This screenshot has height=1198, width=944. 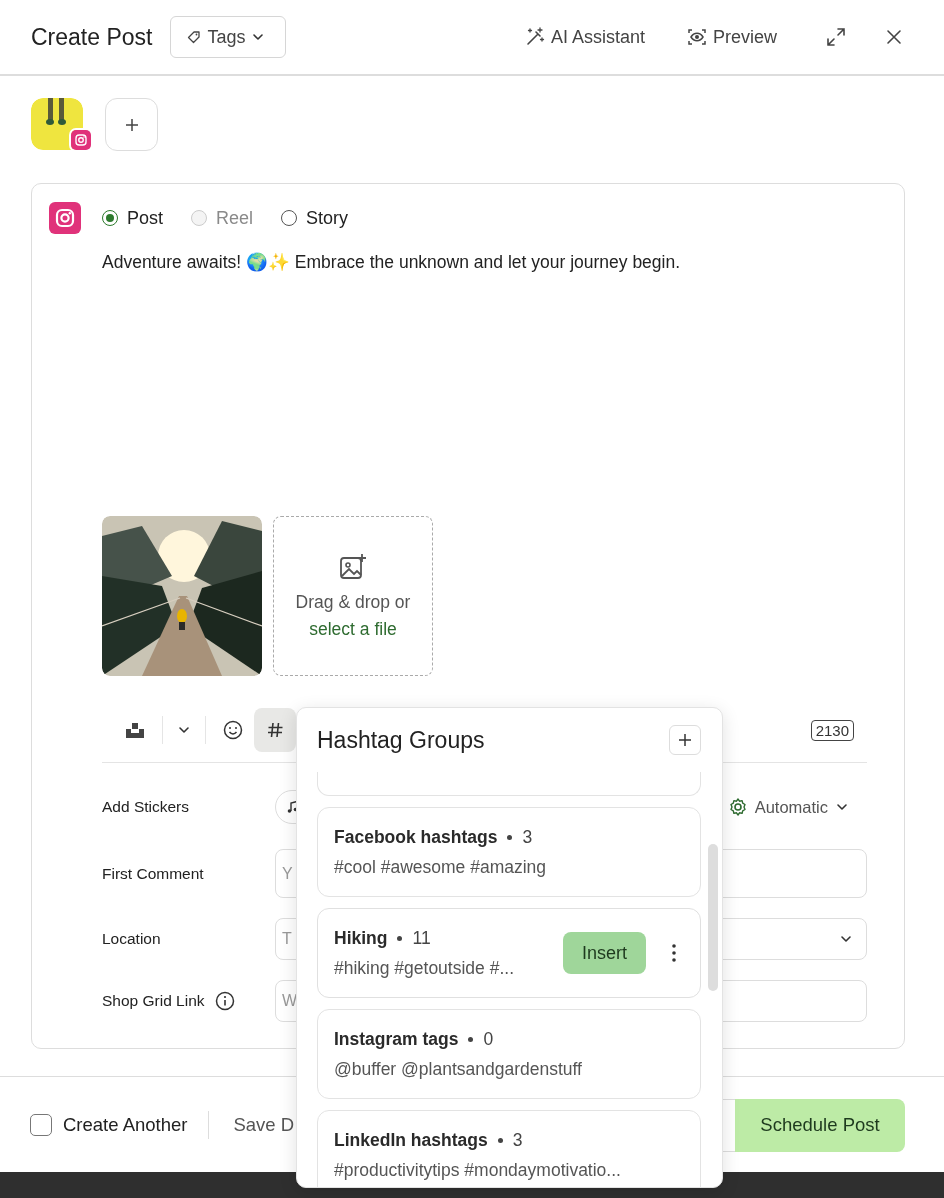 What do you see at coordinates (133, 218) in the screenshot?
I see `post-type-radio: Post` at bounding box center [133, 218].